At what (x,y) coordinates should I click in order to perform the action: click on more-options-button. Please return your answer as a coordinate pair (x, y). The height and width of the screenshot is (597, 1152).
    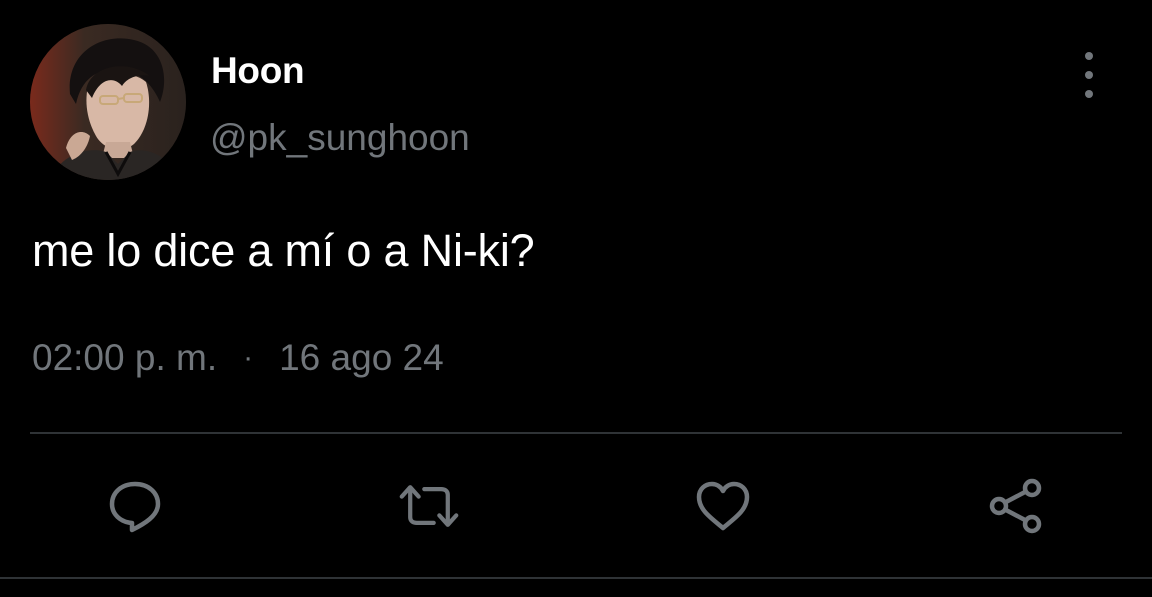
    Looking at the image, I should click on (1089, 75).